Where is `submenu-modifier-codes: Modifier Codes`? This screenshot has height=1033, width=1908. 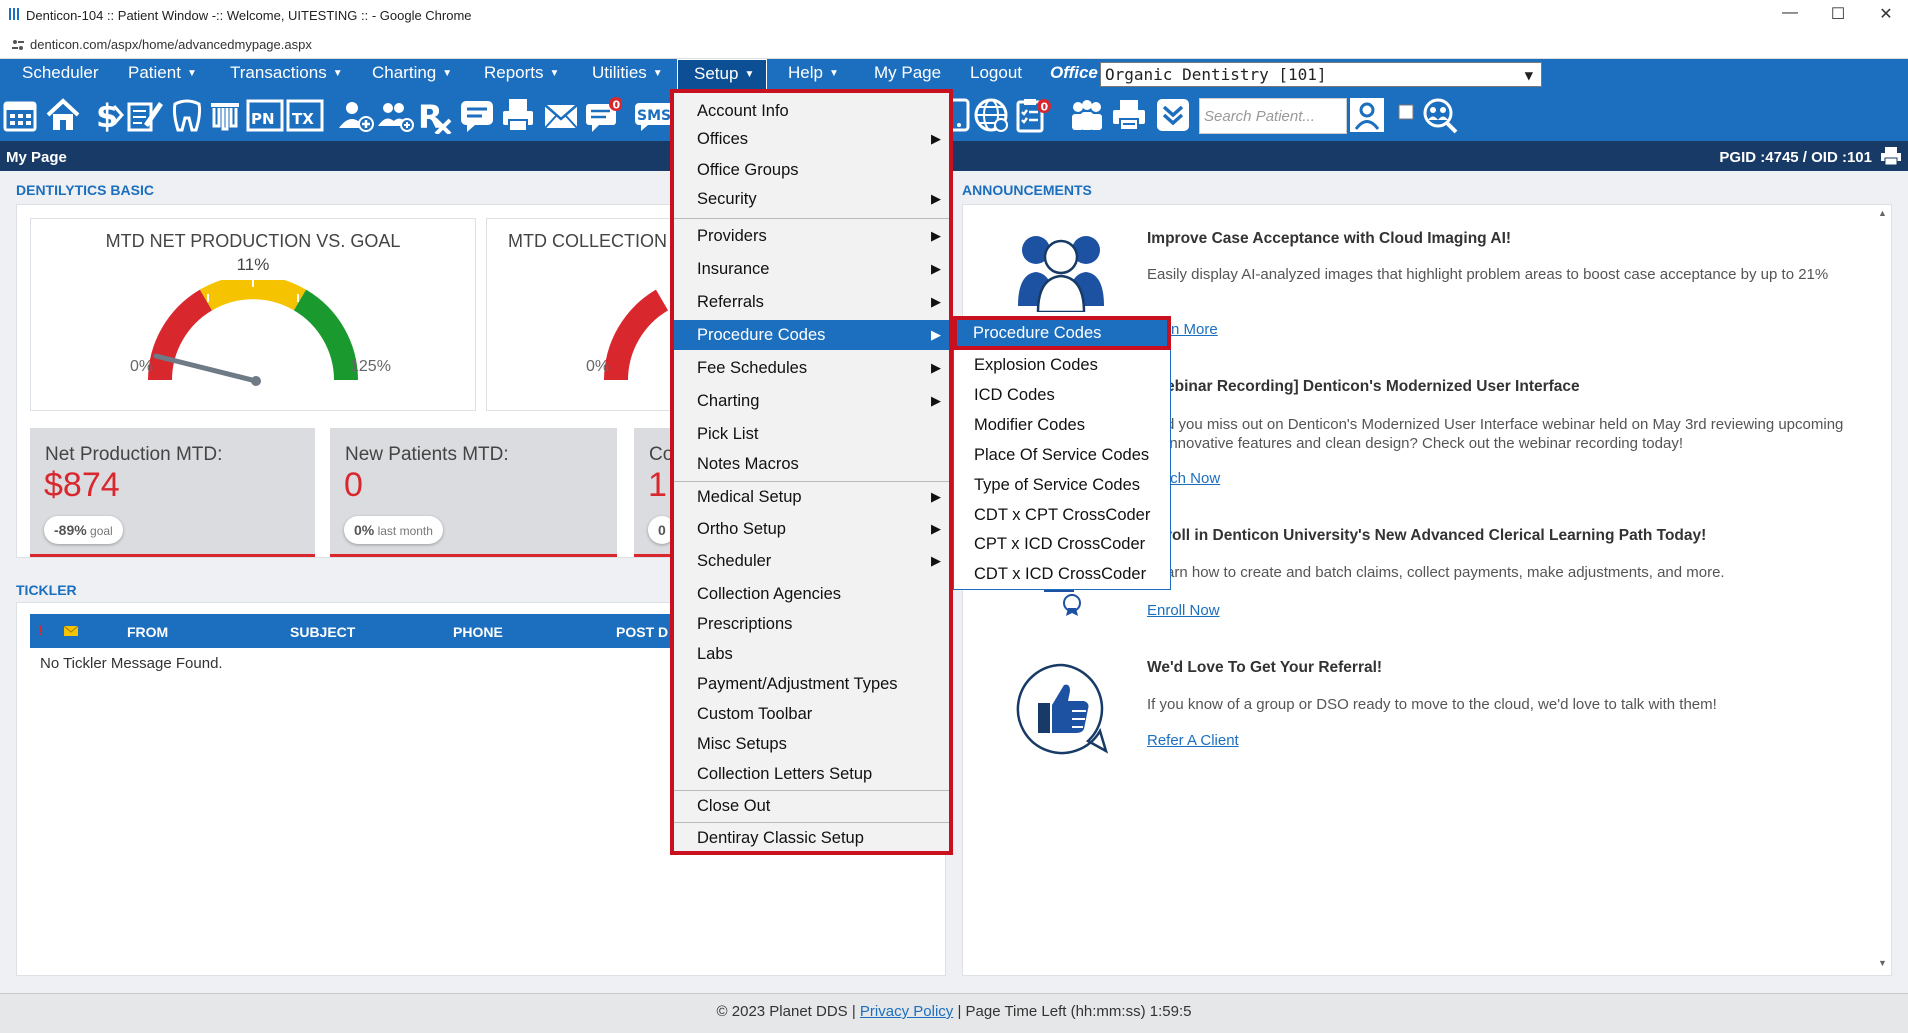
submenu-modifier-codes: Modifier Codes is located at coordinates (1062, 425).